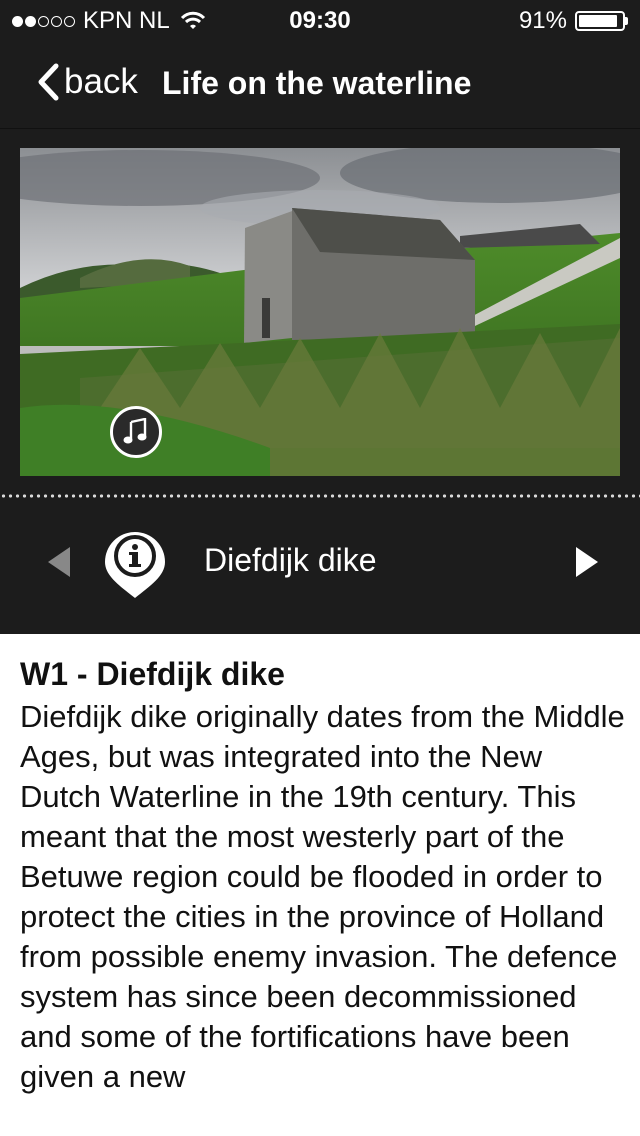  Describe the element at coordinates (320, 496) in the screenshot. I see `dotted-divider` at that location.